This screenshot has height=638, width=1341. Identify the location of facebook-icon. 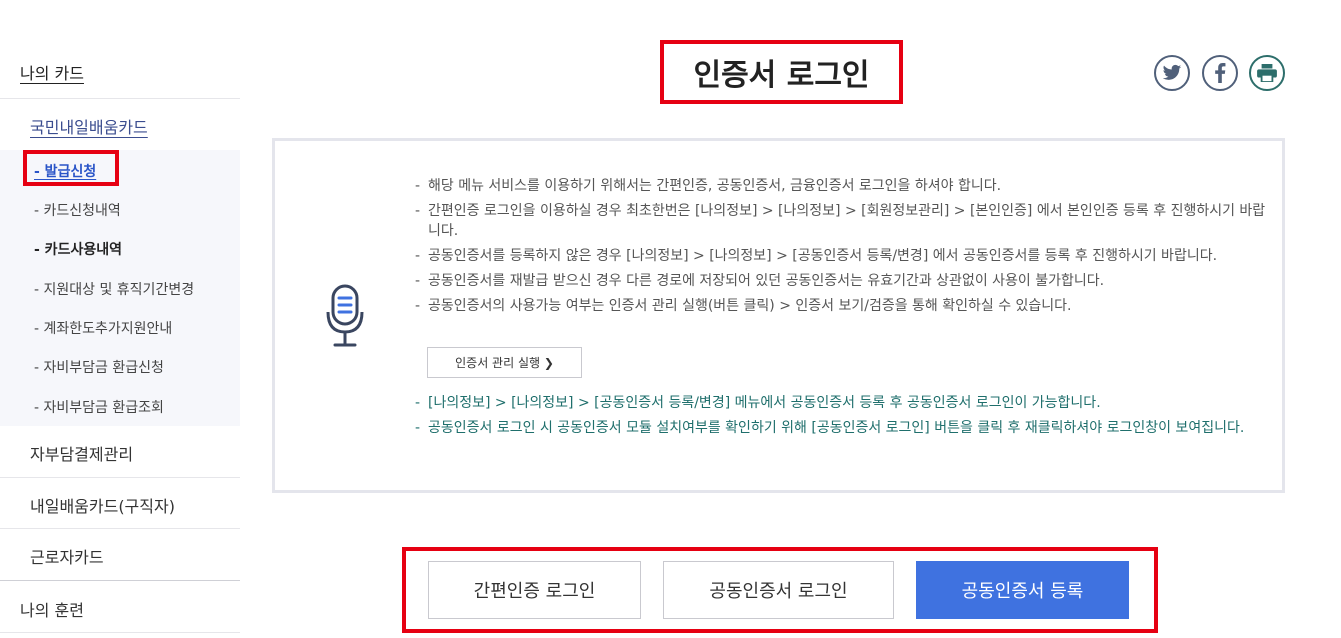
(1220, 73).